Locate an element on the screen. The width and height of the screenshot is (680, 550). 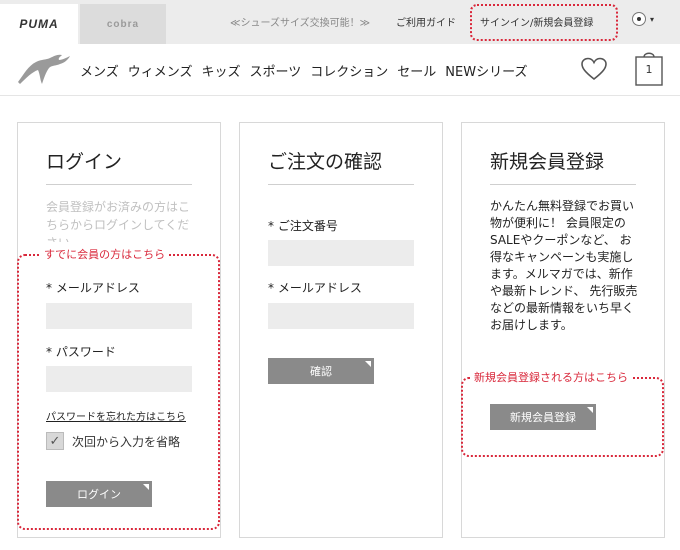
cart-count: 1 is located at coordinates (649, 69).